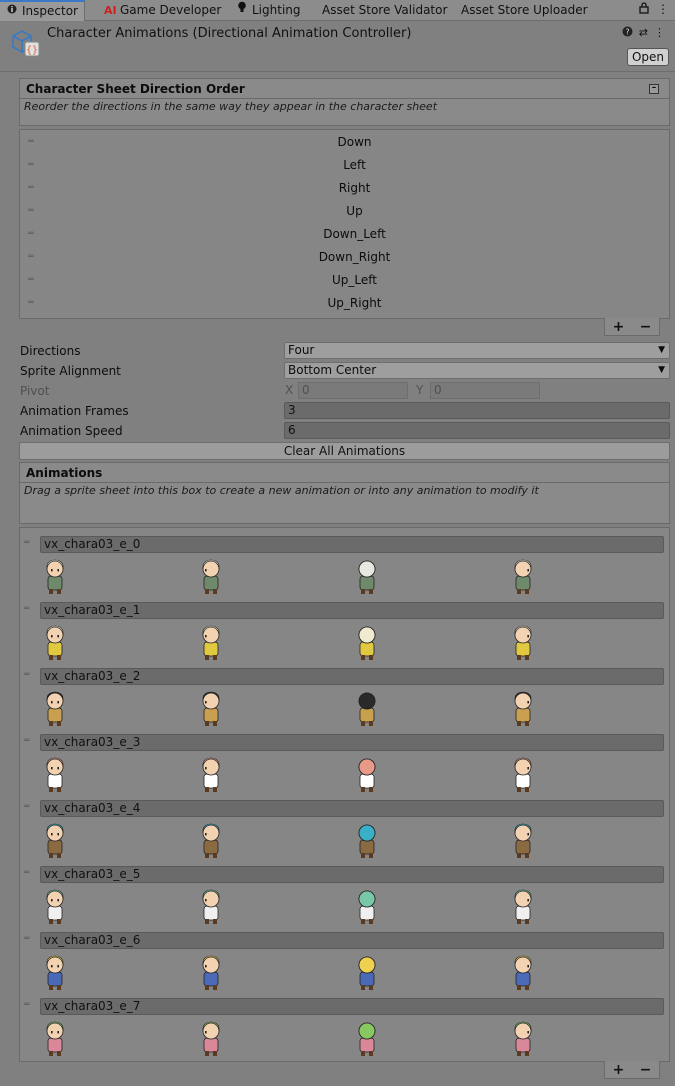 Image resolution: width=675 pixels, height=1086 pixels. I want to click on pivot-x-field: 0, so click(353, 390).